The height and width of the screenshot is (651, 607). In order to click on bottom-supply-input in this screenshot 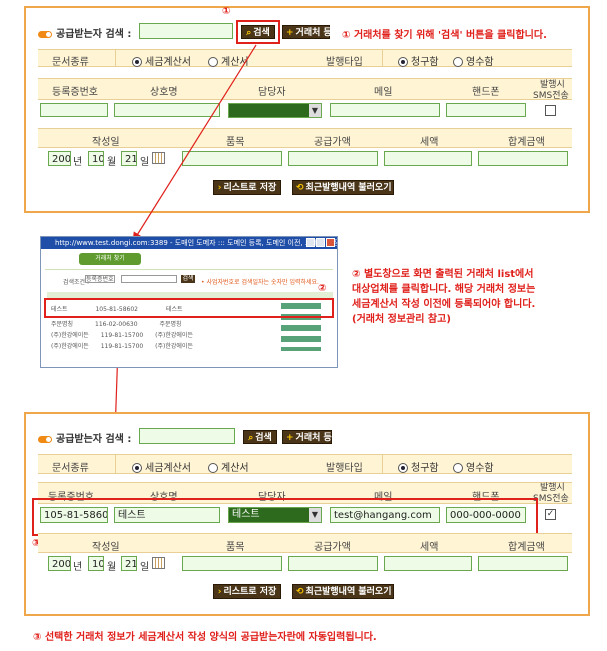, I will do `click(333, 563)`.